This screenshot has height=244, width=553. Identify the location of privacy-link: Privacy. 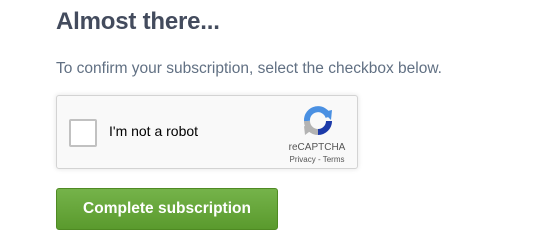
(303, 159).